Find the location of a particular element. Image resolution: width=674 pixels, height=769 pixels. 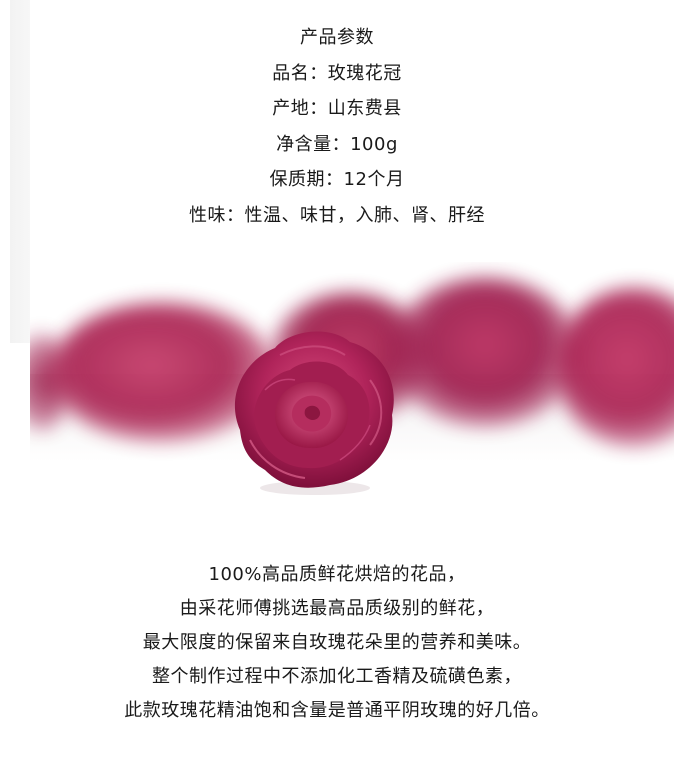

net-weight: 净含量：100g is located at coordinates (337, 144).